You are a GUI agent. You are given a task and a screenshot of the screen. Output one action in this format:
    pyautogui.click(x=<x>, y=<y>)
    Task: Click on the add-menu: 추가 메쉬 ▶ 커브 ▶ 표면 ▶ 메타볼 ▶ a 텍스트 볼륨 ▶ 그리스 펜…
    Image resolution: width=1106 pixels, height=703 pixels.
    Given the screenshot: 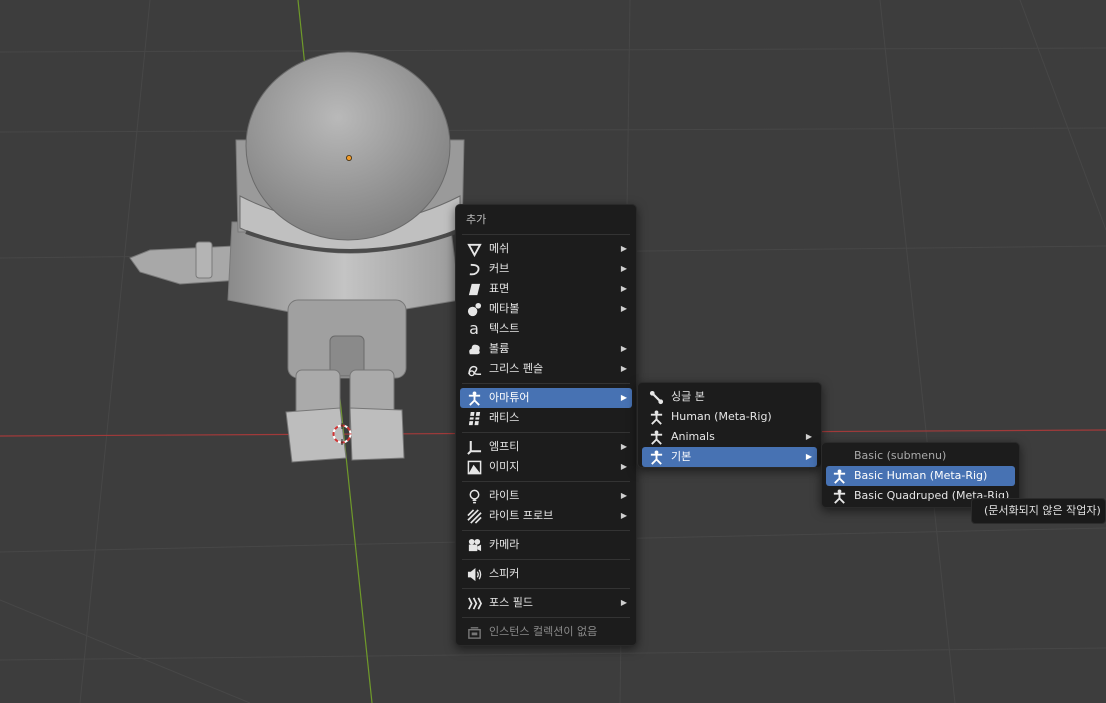 What is the action you would take?
    pyautogui.click(x=546, y=425)
    